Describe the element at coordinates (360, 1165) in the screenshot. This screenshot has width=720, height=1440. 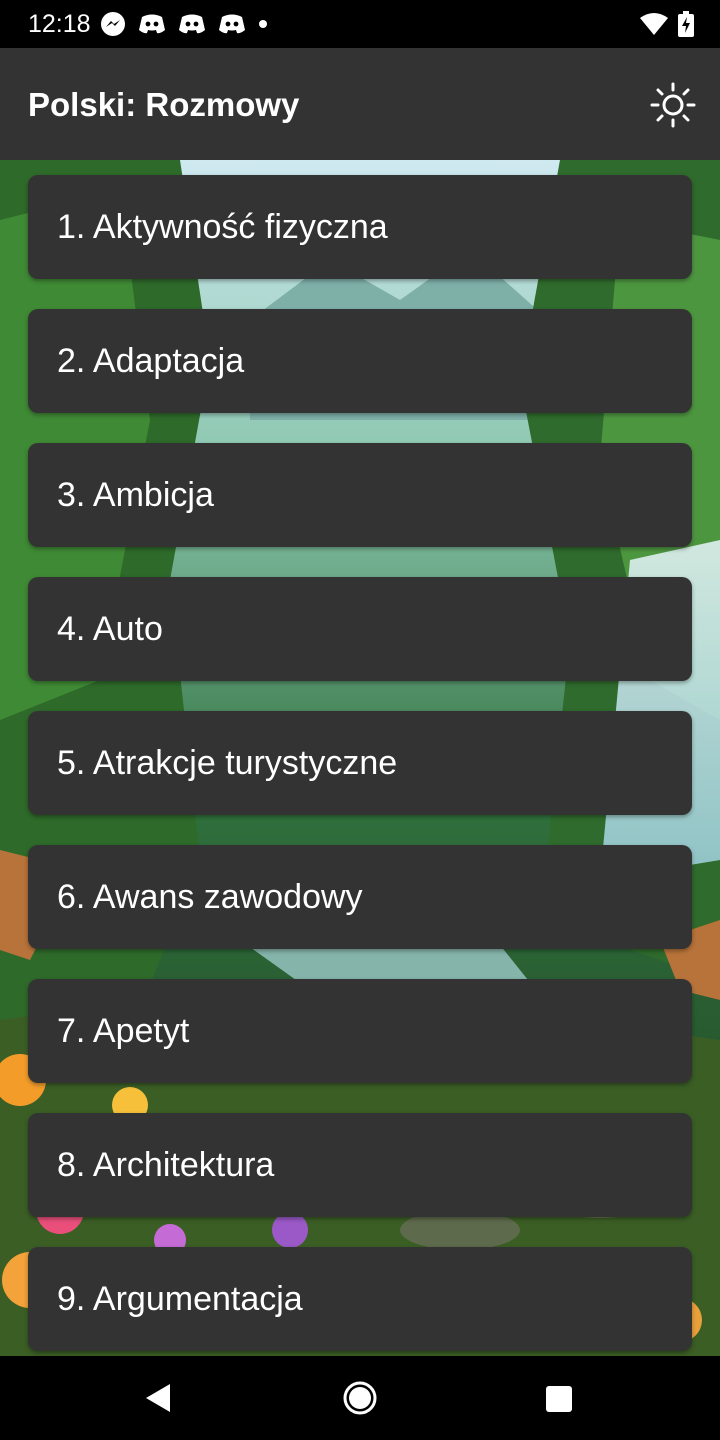
I see `topic-item: 8. Architektura` at that location.